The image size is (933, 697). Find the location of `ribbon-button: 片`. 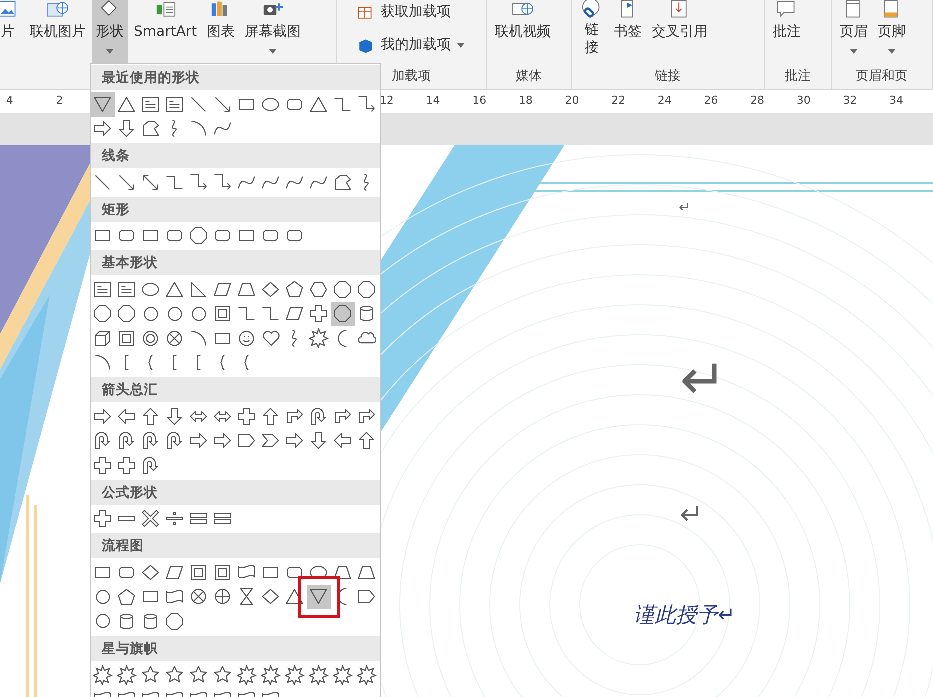

ribbon-button: 片 is located at coordinates (12, 32).